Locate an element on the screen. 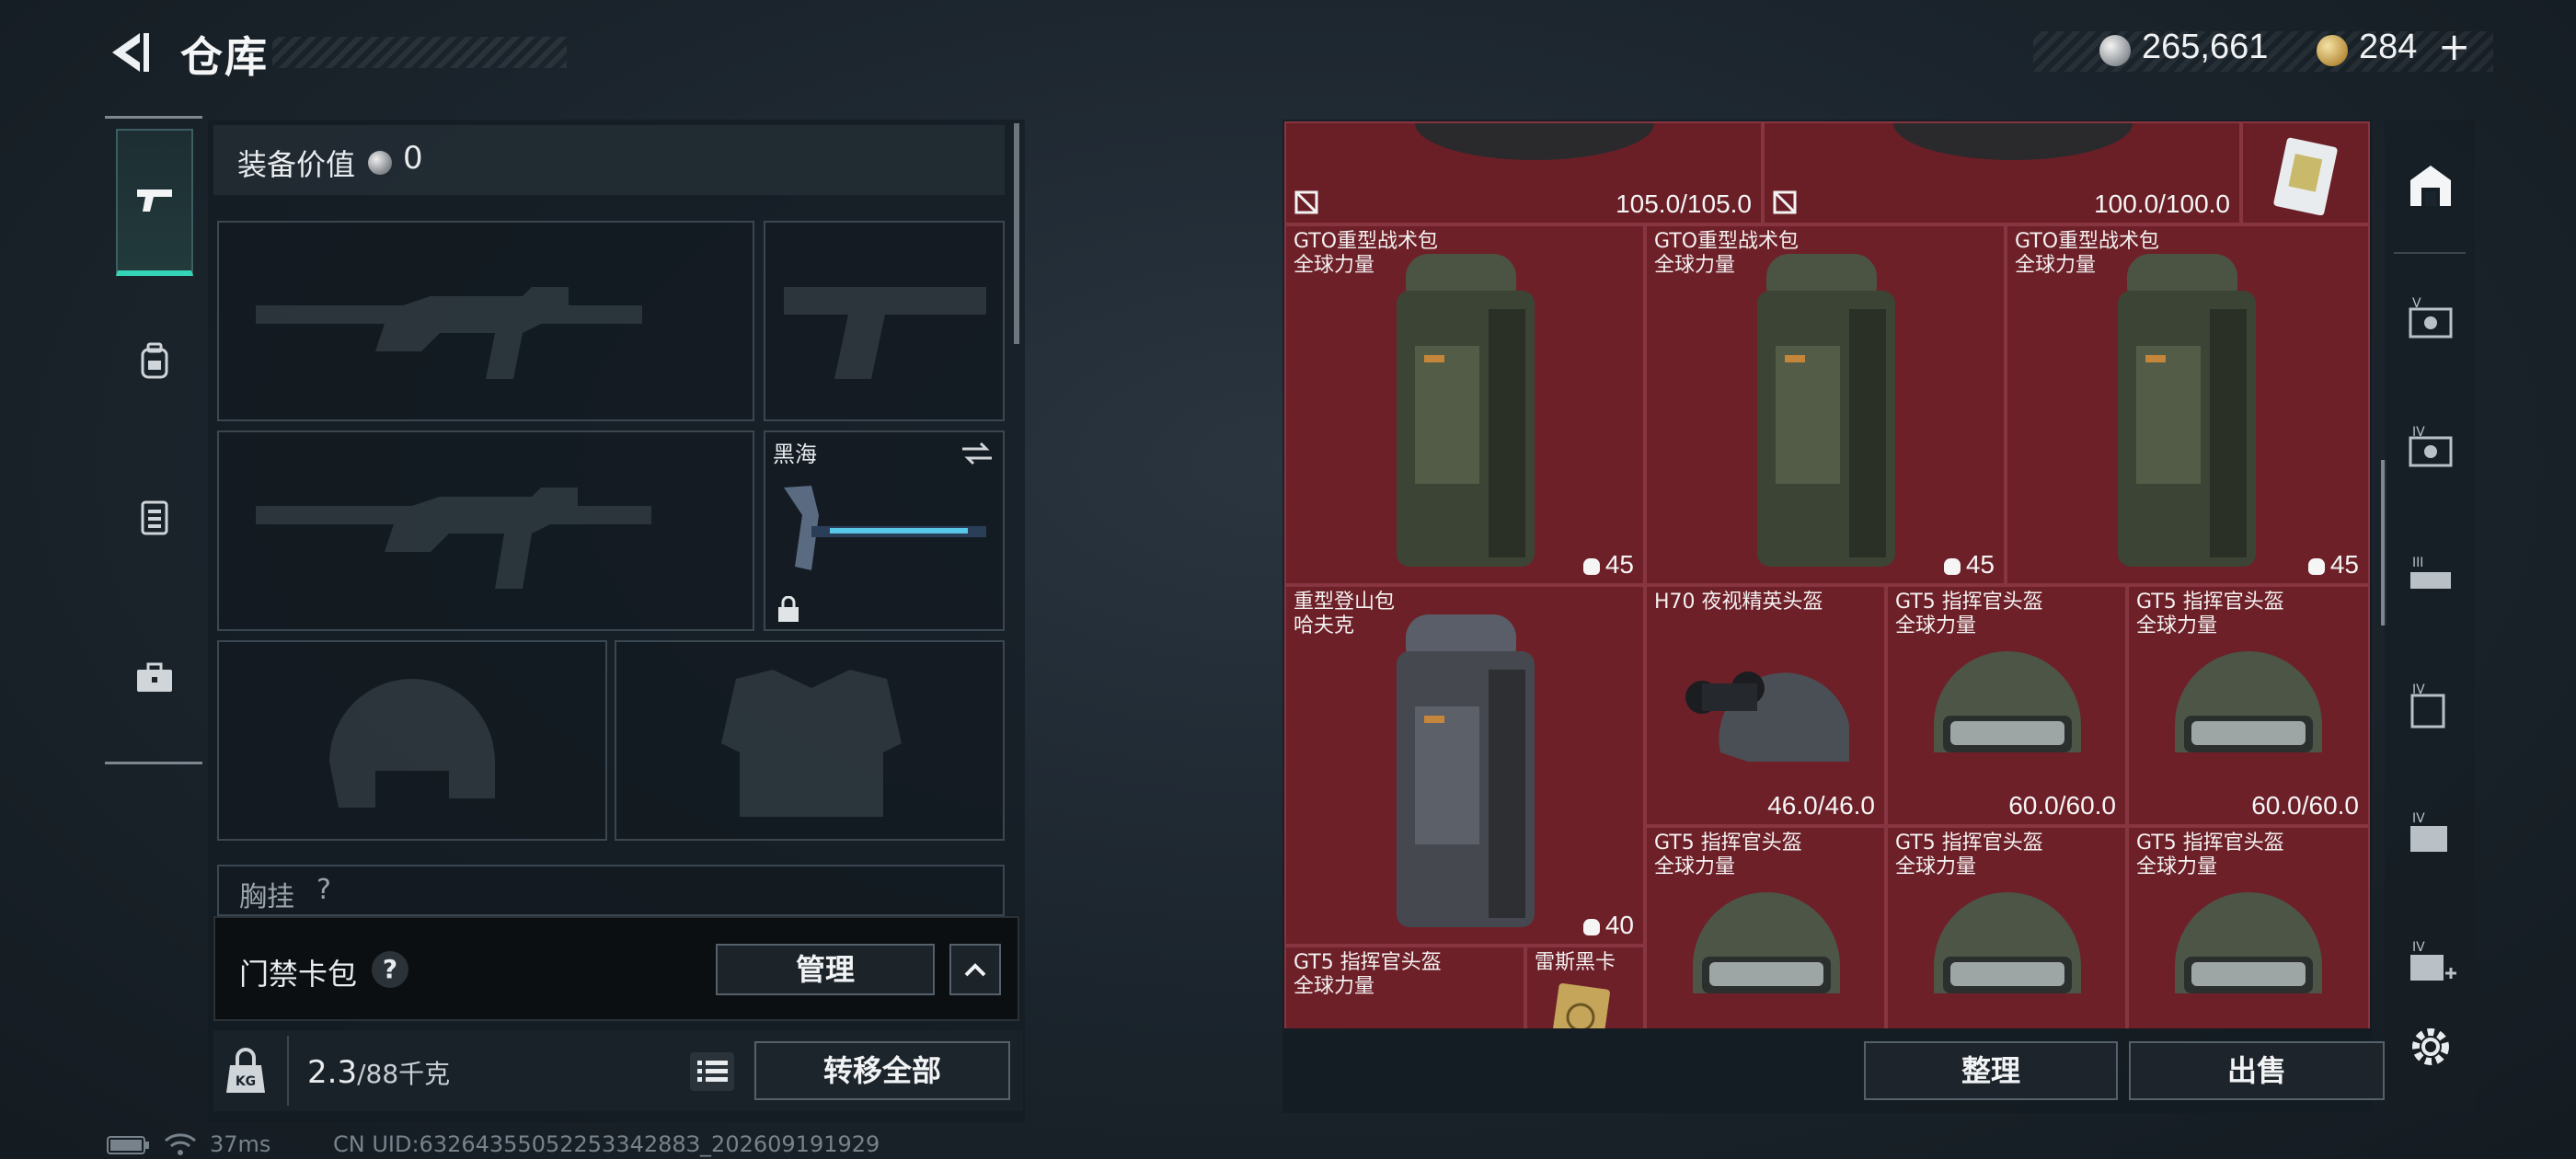  equipment-value-label: 装备价值 is located at coordinates (296, 164).